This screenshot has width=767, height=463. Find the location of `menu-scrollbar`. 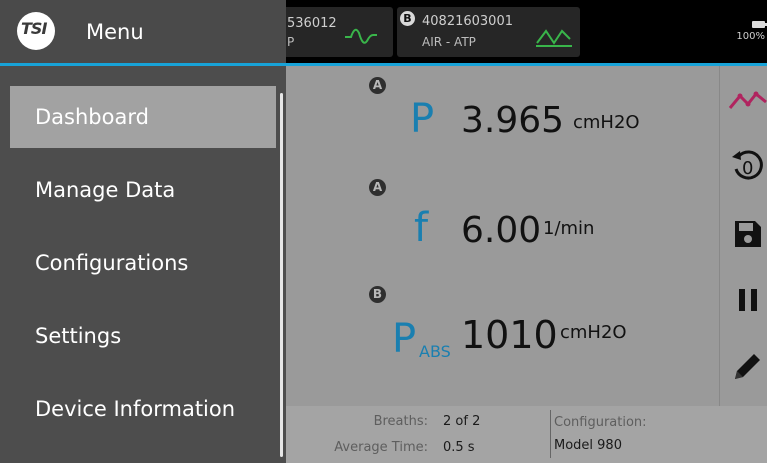

menu-scrollbar is located at coordinates (281, 275).